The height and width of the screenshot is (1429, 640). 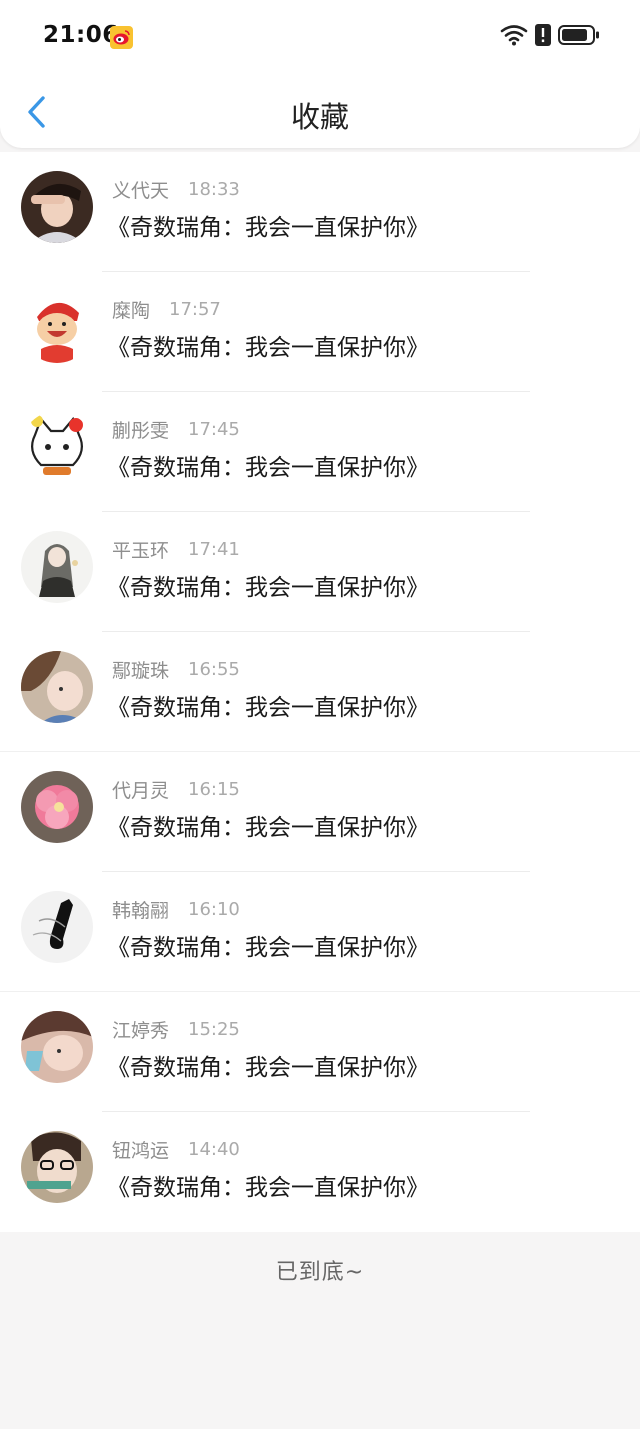 I want to click on timestamp: 17:41, so click(x=214, y=549).